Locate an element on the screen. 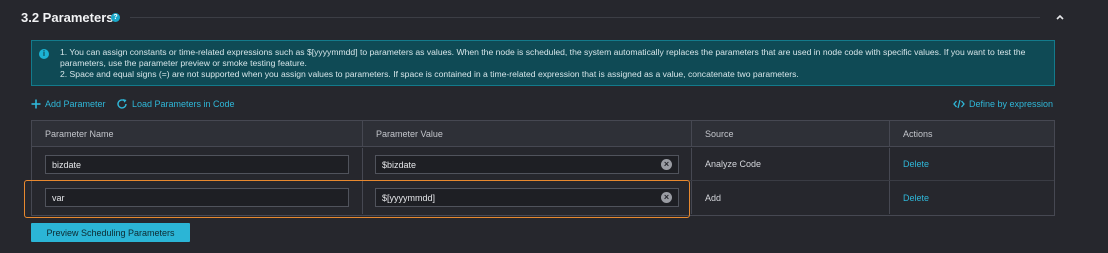 The width and height of the screenshot is (1108, 253). source-cell: Add is located at coordinates (790, 197).